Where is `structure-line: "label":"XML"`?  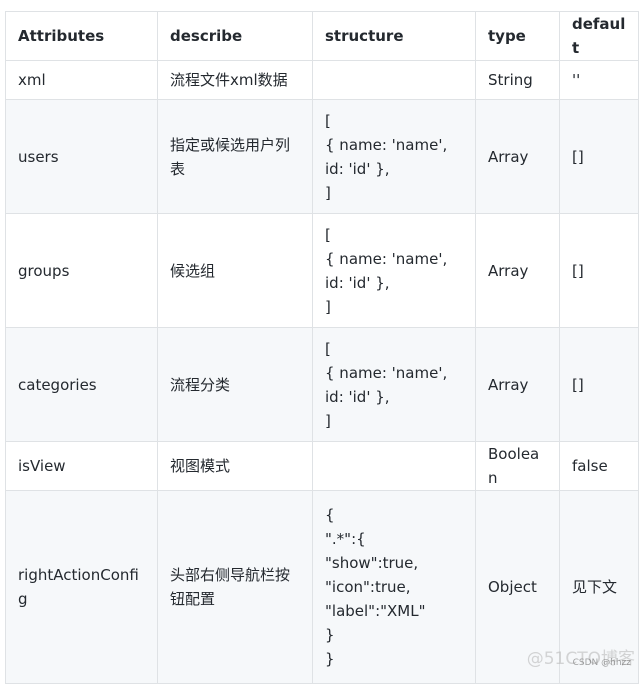 structure-line: "label":"XML" is located at coordinates (375, 611).